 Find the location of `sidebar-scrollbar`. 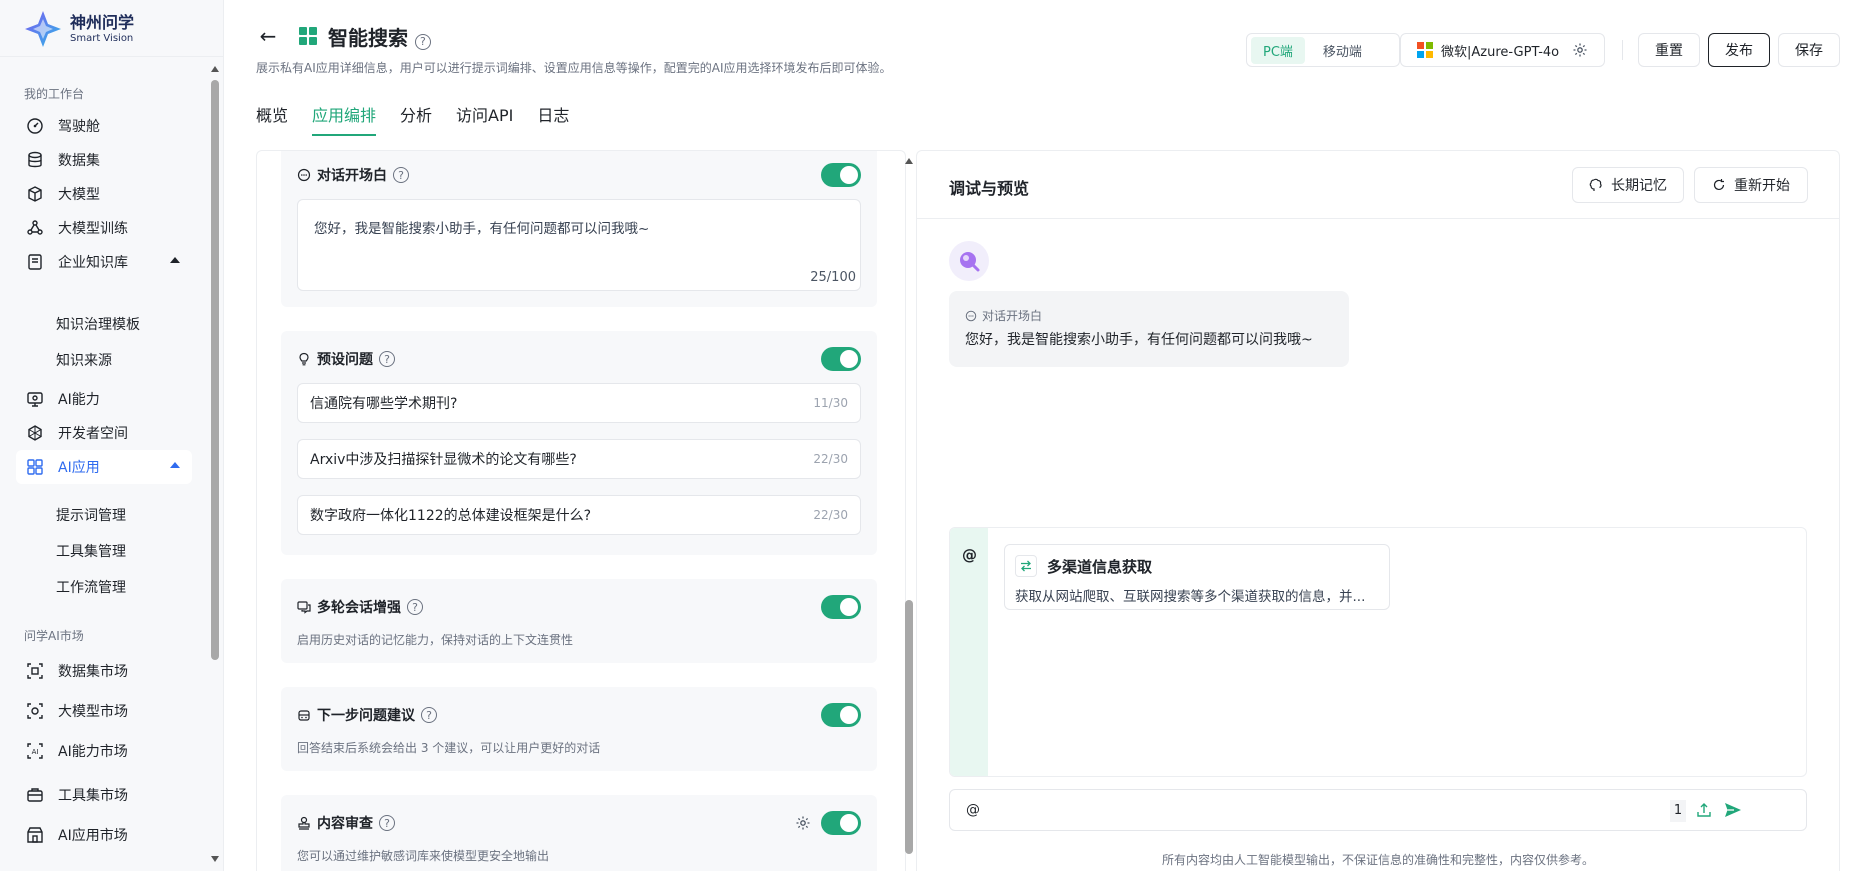

sidebar-scrollbar is located at coordinates (215, 466).